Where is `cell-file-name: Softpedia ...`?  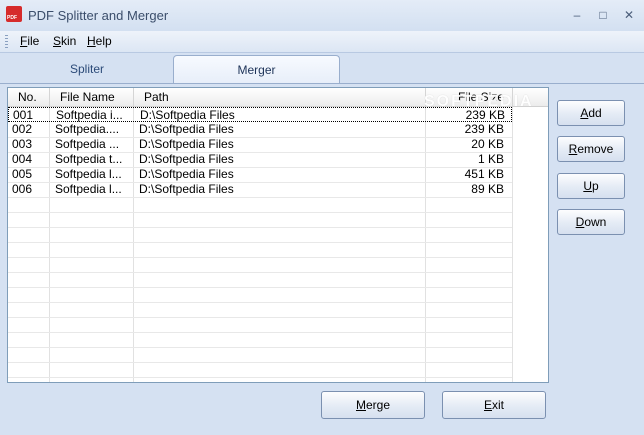
cell-file-name: Softpedia ... is located at coordinates (87, 144).